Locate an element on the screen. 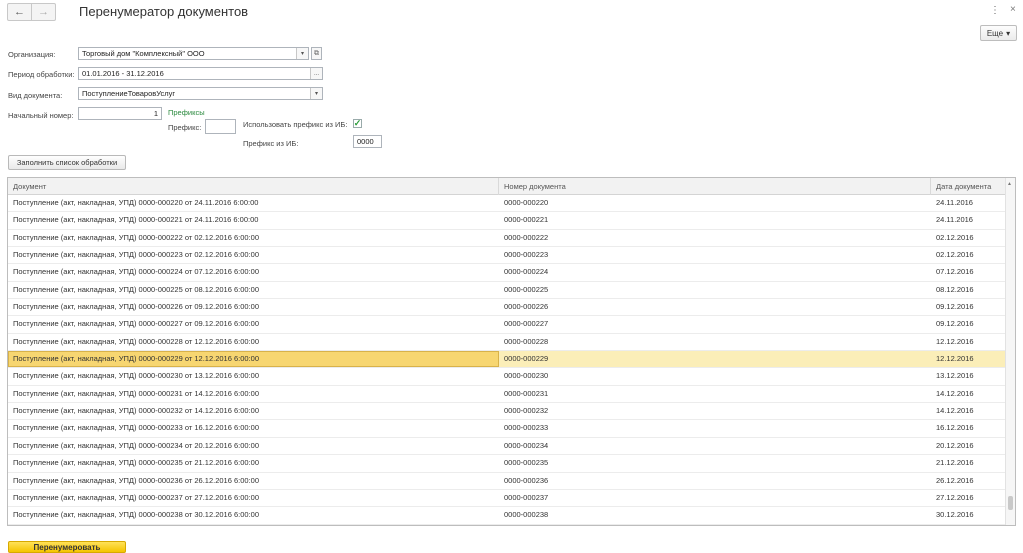 This screenshot has height=553, width=1023. cell-number: 0000-000236 is located at coordinates (715, 481).